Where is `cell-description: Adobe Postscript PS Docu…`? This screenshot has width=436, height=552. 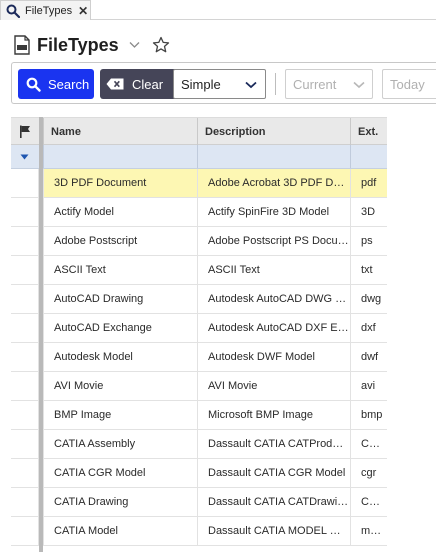 cell-description: Adobe Postscript PS Docu… is located at coordinates (273, 241).